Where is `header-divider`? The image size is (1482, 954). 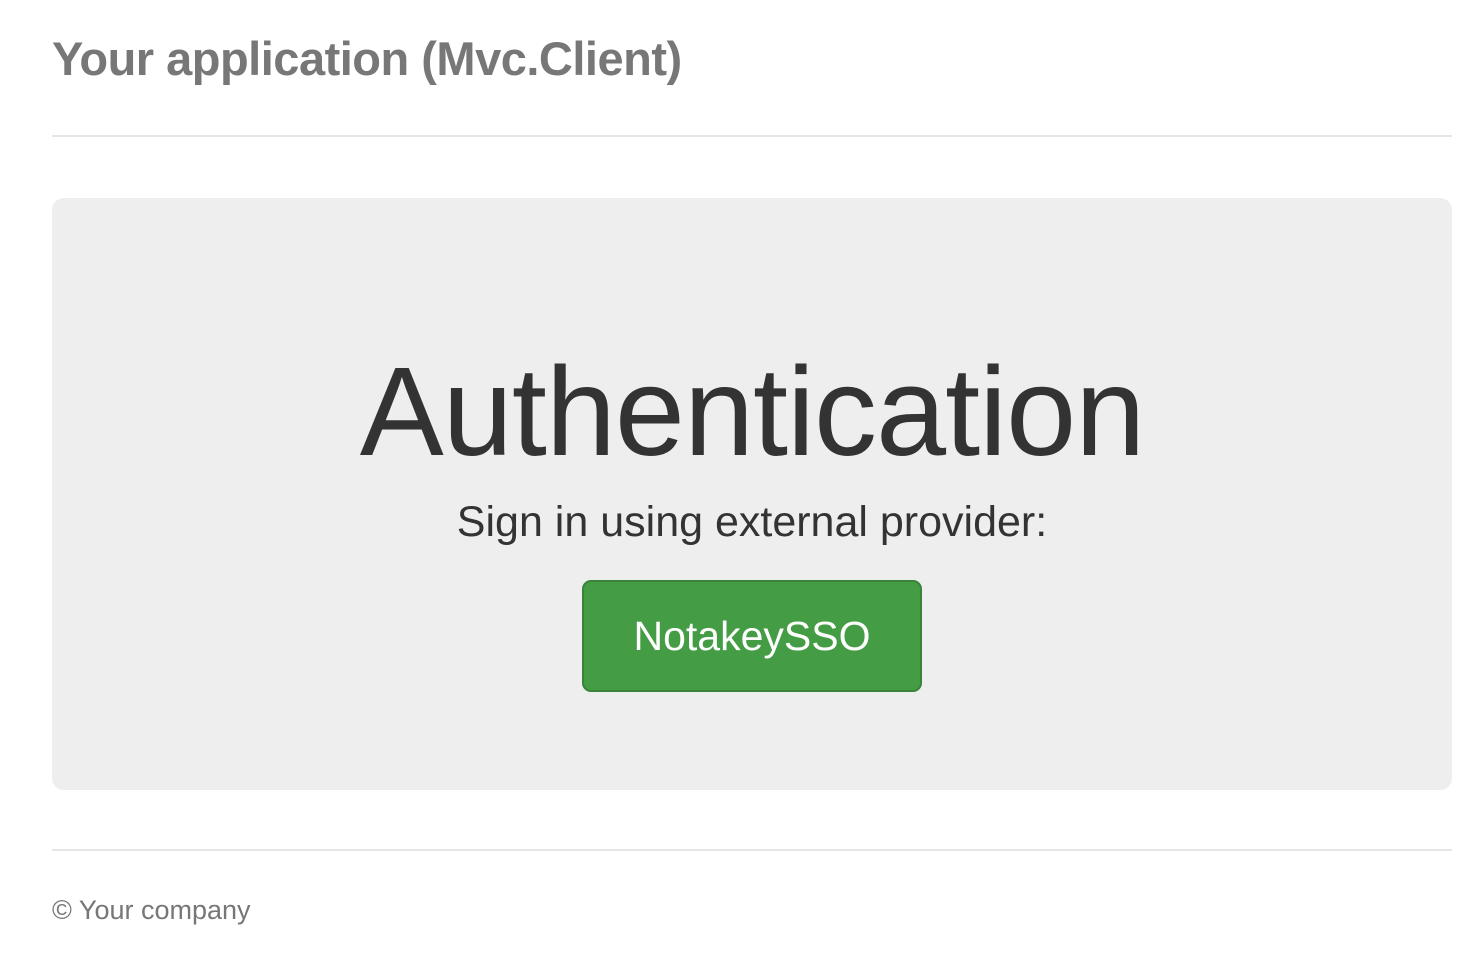 header-divider is located at coordinates (752, 136).